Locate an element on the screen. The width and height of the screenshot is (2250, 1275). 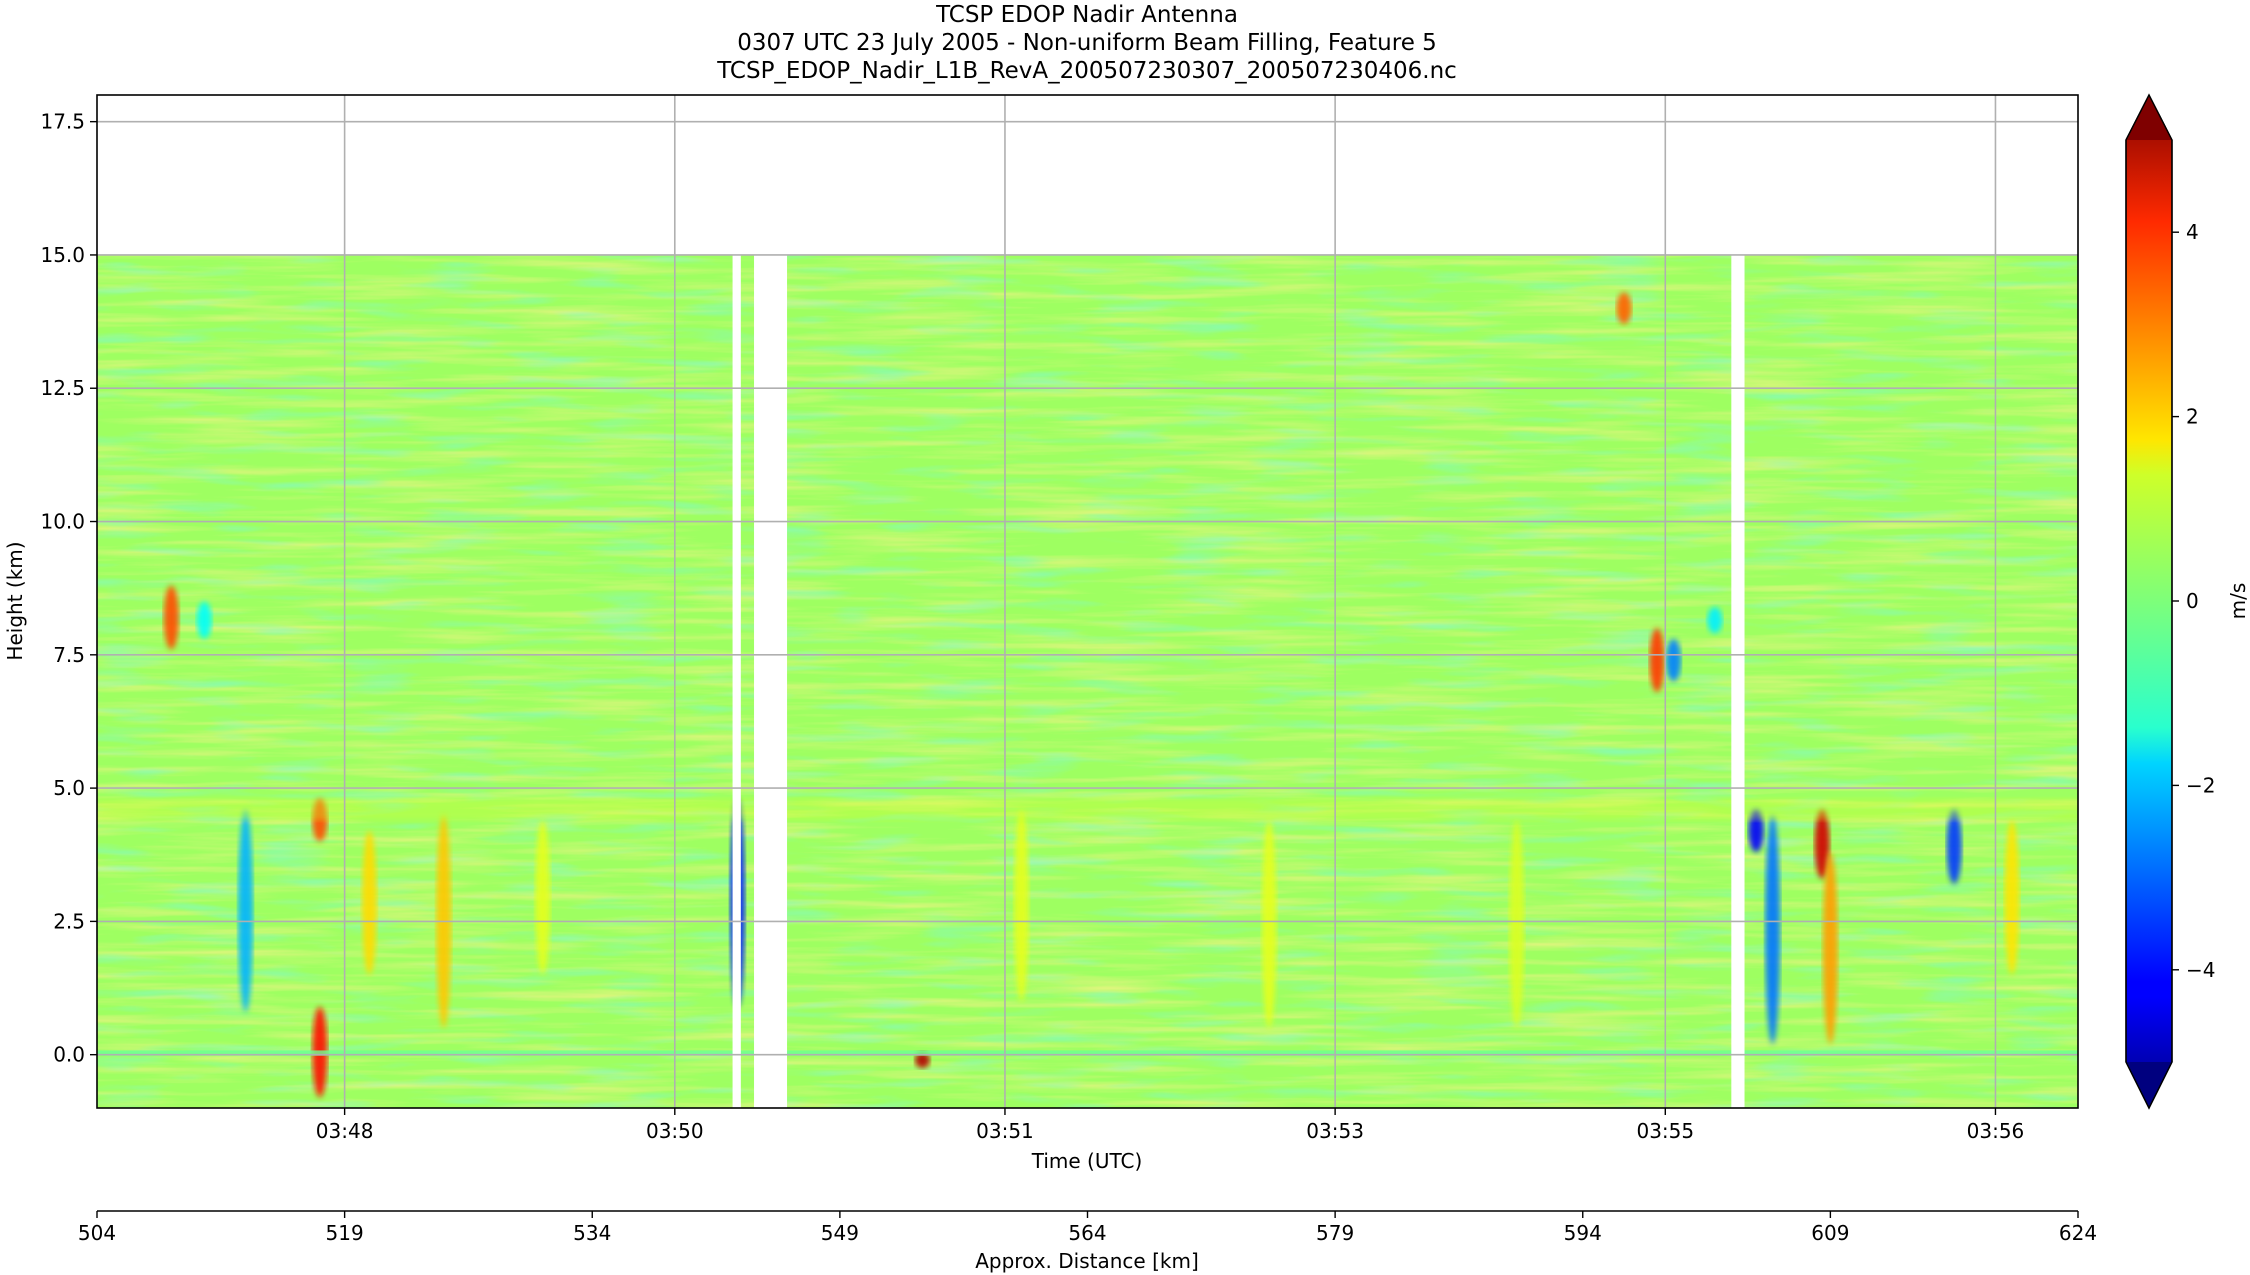
distance-tick-label: 609 is located at coordinates (1830, 1233).